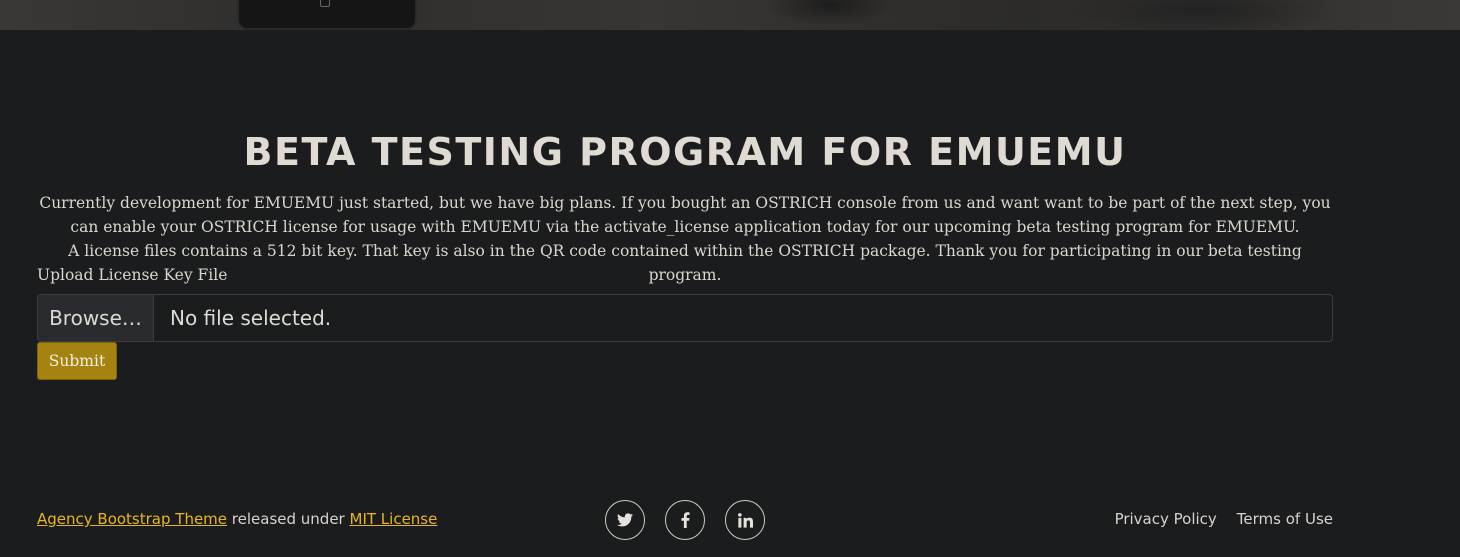 The width and height of the screenshot is (1460, 557). I want to click on social-links, so click(685, 520).